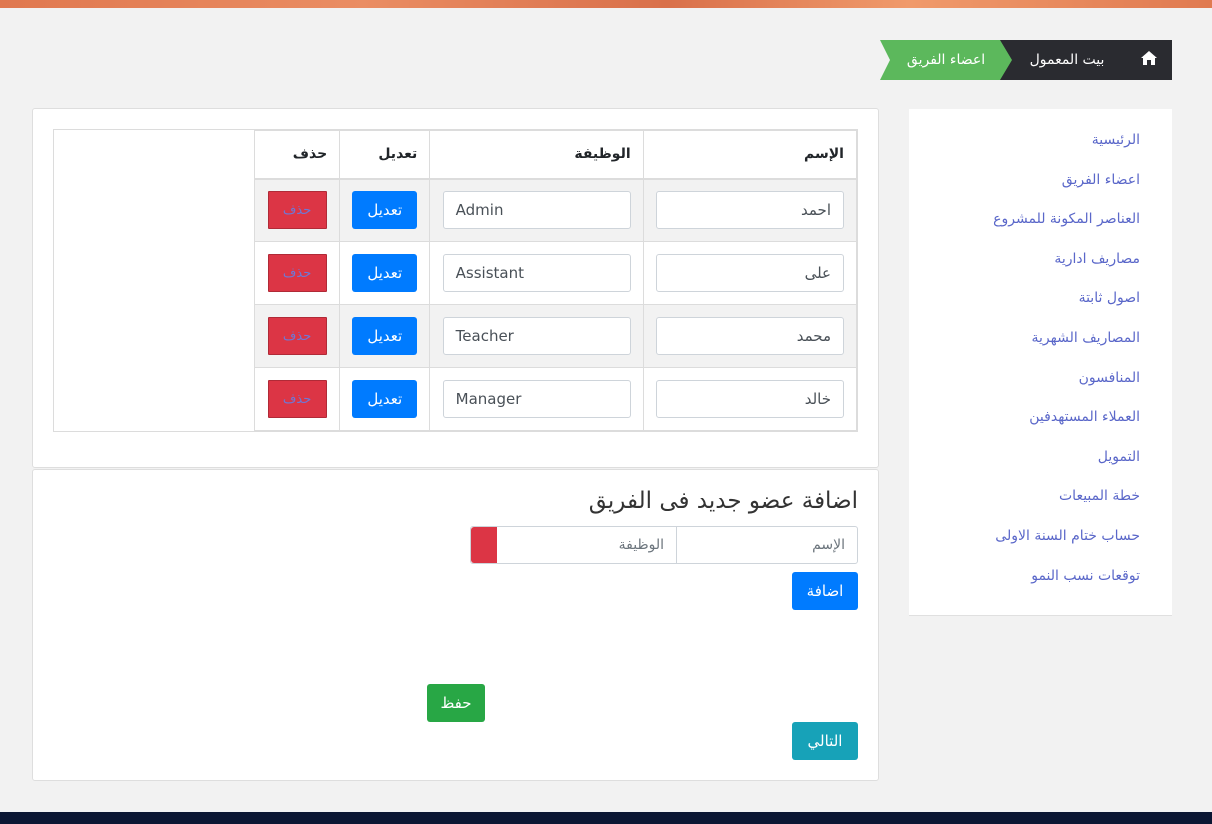 This screenshot has width=1212, height=824. Describe the element at coordinates (1149, 60) in the screenshot. I see `home-icon` at that location.